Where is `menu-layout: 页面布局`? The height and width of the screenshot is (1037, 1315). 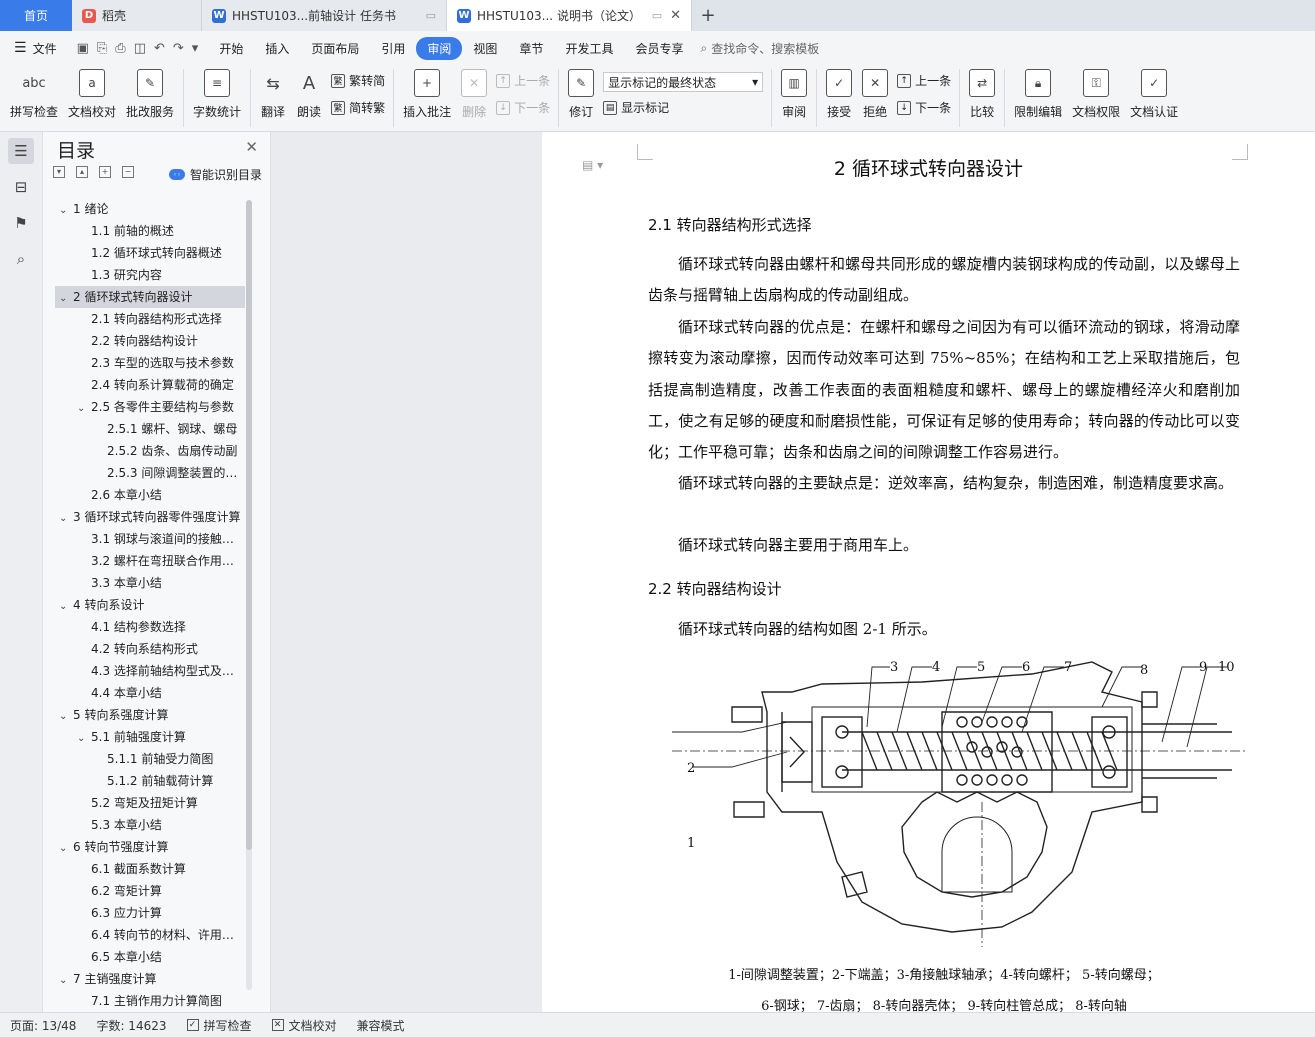 menu-layout: 页面布局 is located at coordinates (335, 48).